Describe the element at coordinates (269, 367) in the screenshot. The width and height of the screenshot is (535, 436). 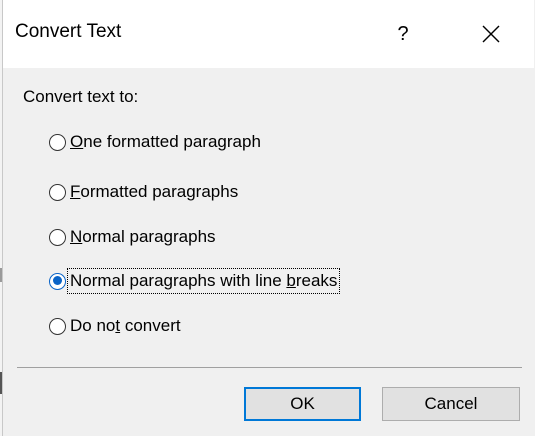
I see `divider` at that location.